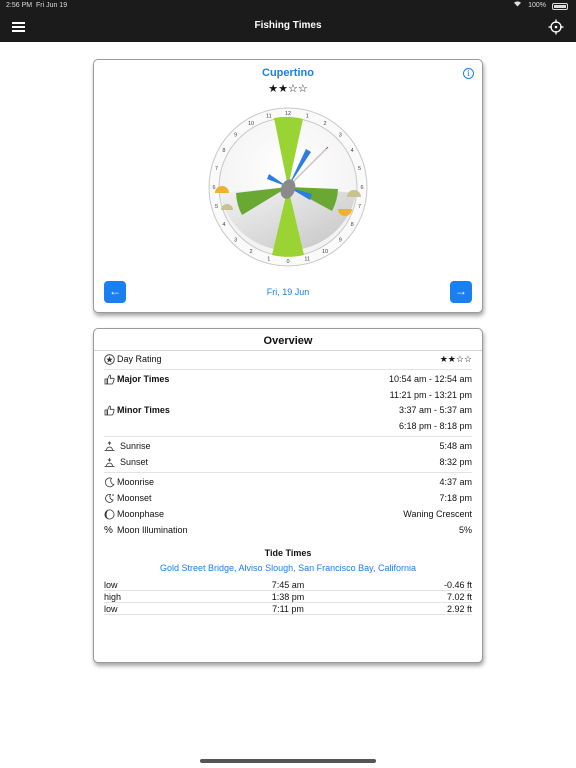  I want to click on tide-time: 7:11 pm, so click(288, 609).